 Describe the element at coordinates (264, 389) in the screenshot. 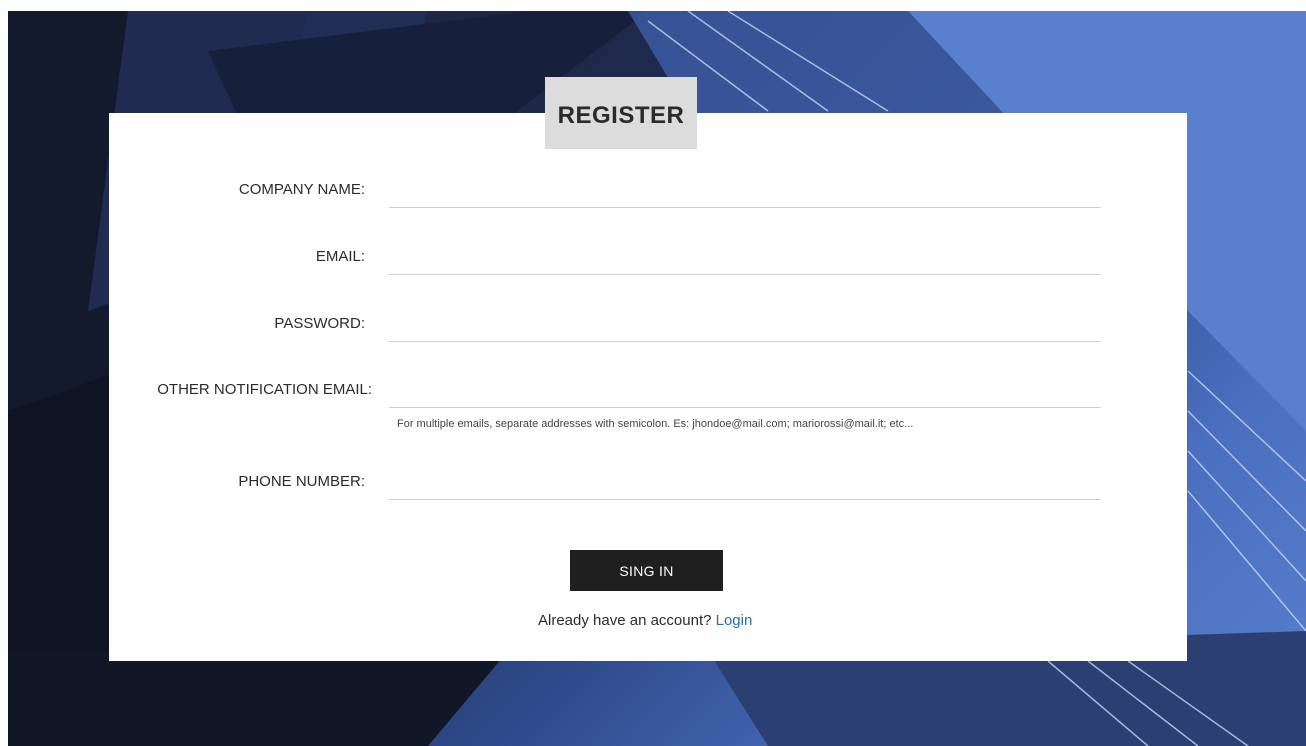

I see `other-email-label: OTHER NOTIFICATION EMAIL:` at that location.